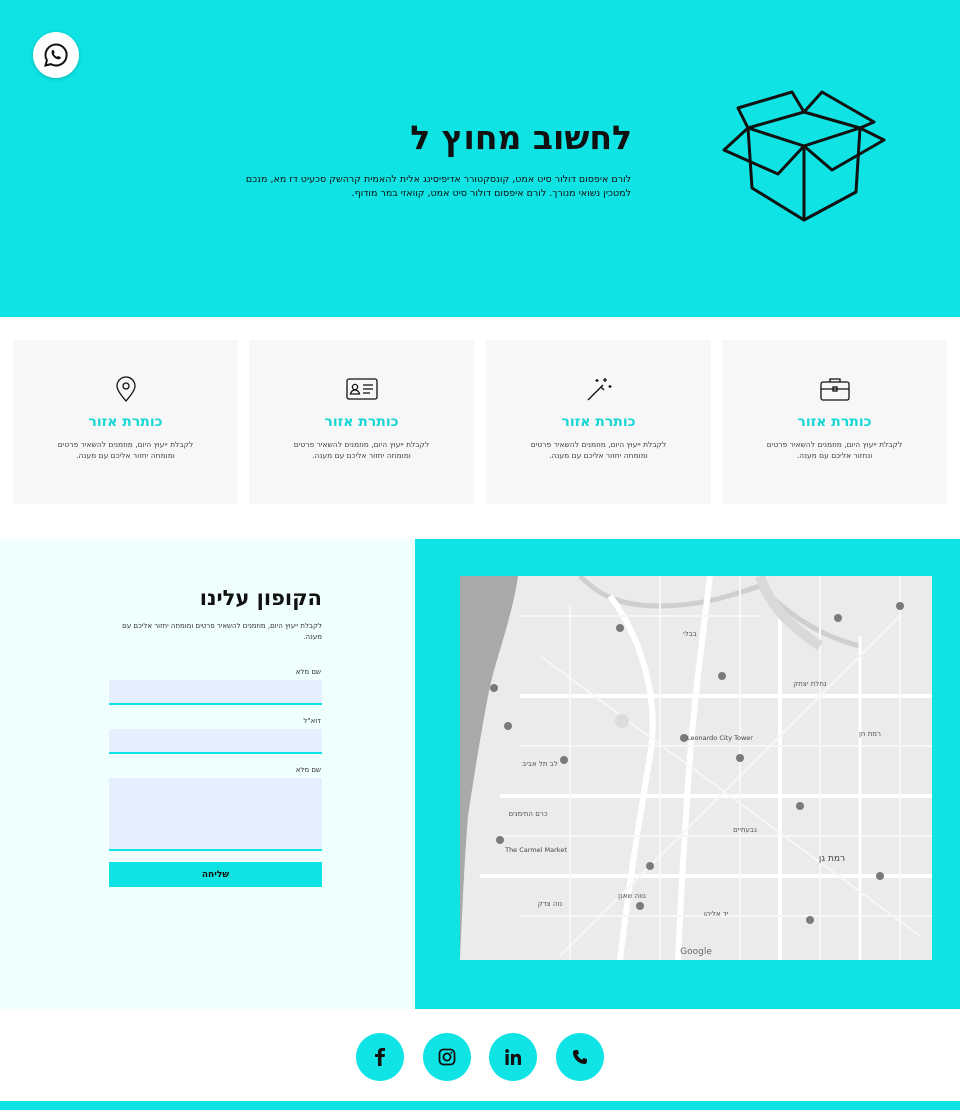  I want to click on map-attribution: Google, so click(696, 952).